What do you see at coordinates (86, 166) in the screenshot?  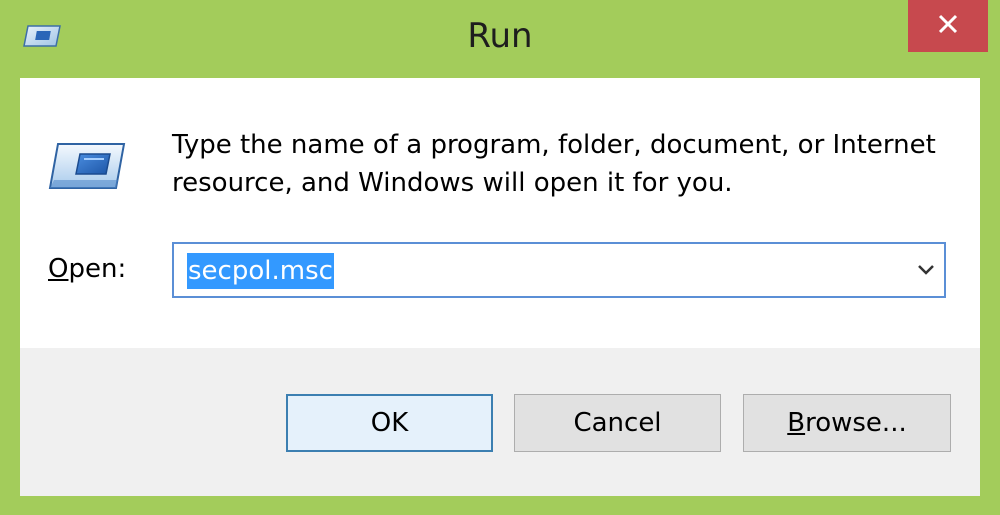 I see `run-program-icon` at bounding box center [86, 166].